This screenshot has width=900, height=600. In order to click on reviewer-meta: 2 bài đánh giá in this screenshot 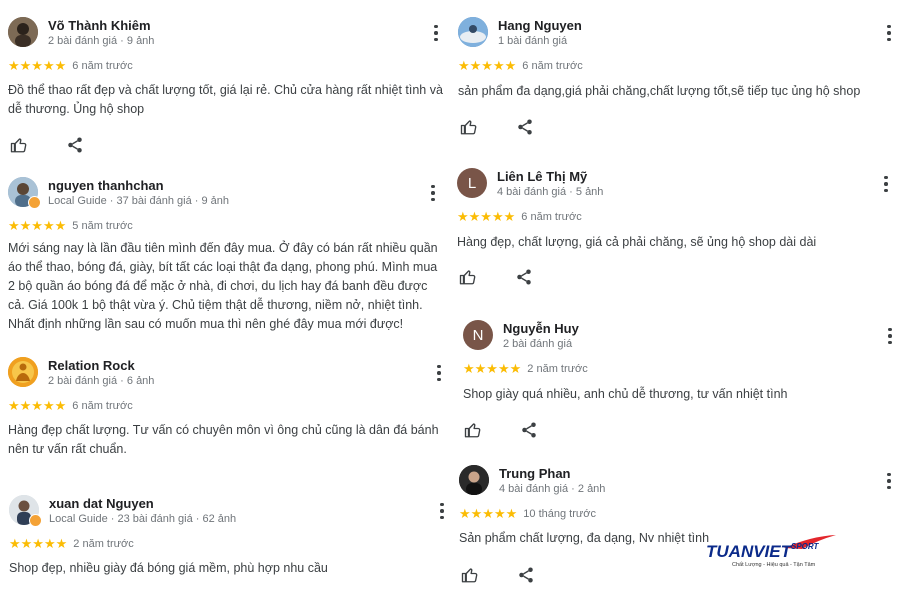, I will do `click(538, 344)`.